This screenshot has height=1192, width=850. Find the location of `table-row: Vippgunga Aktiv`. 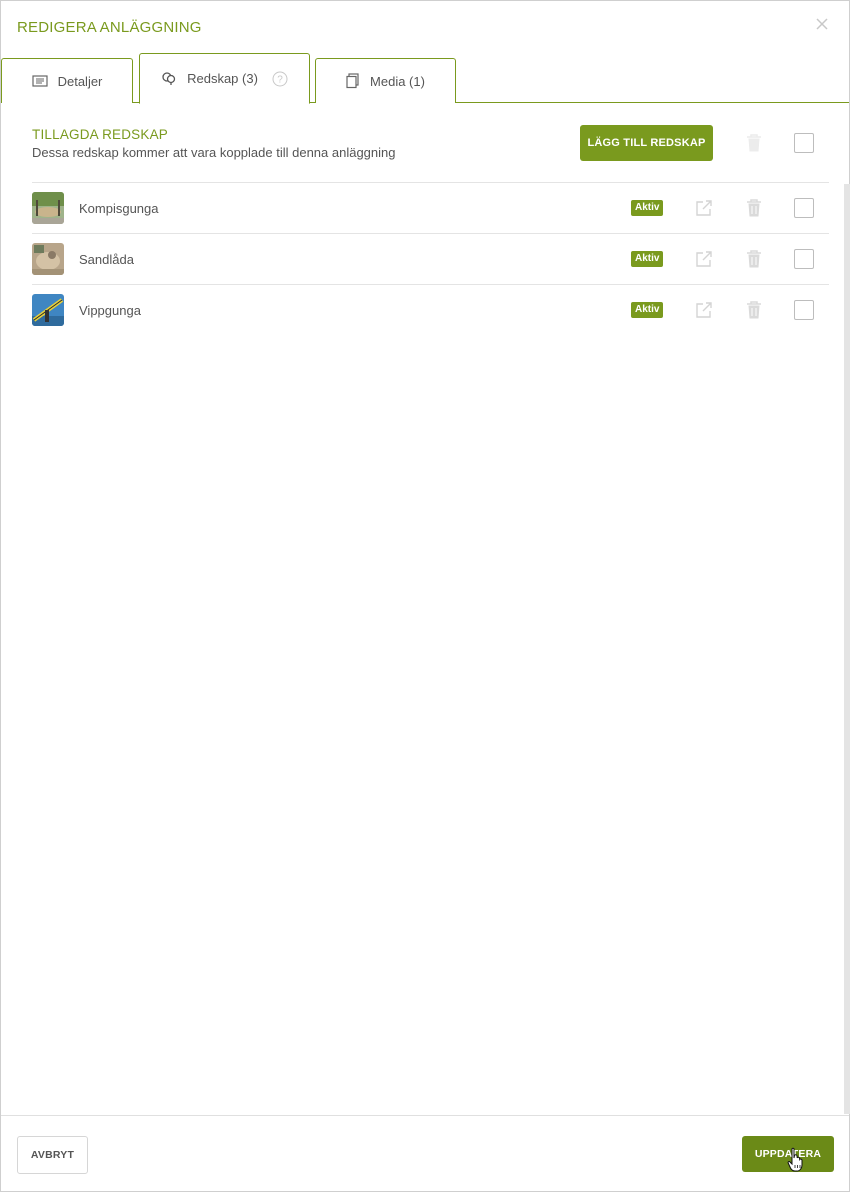

table-row: Vippgunga Aktiv is located at coordinates (430, 310).